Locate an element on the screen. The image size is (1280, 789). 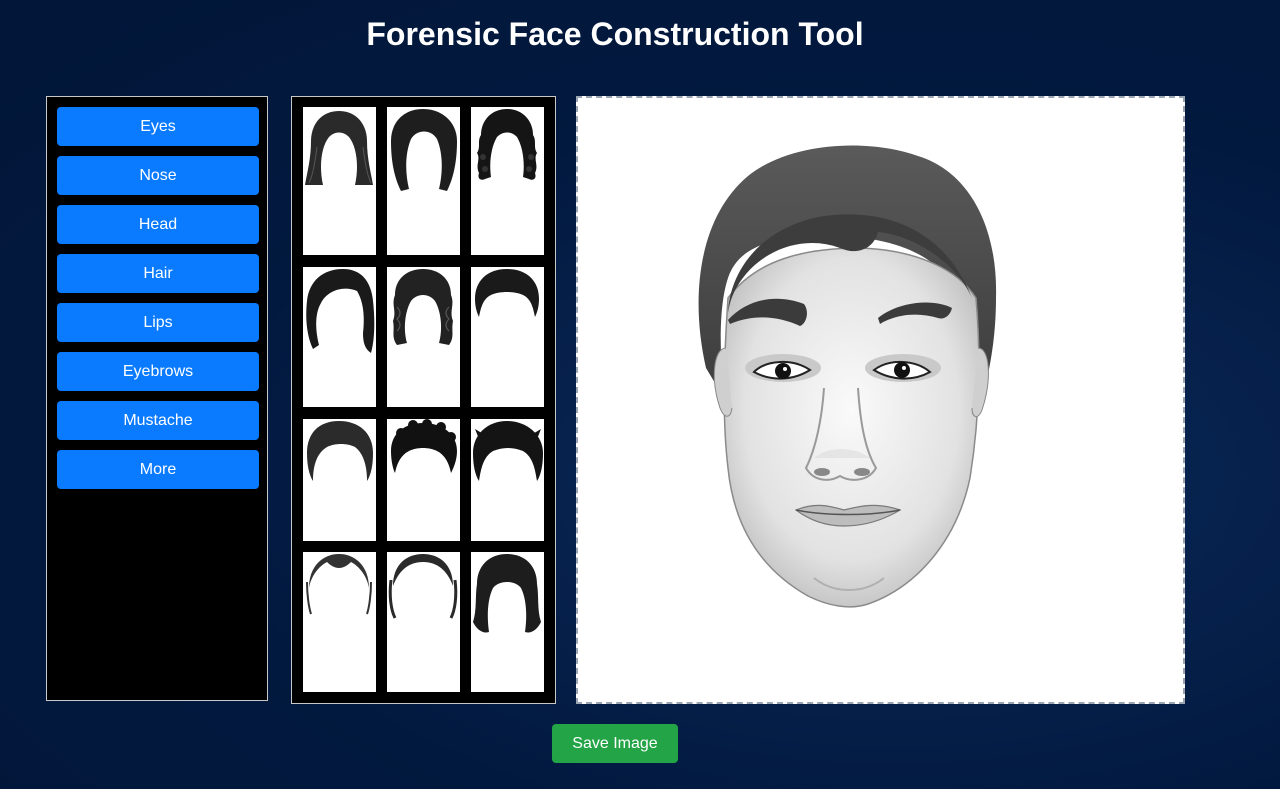
page-title: Forensic Face Construction Tool is located at coordinates (615, 34).